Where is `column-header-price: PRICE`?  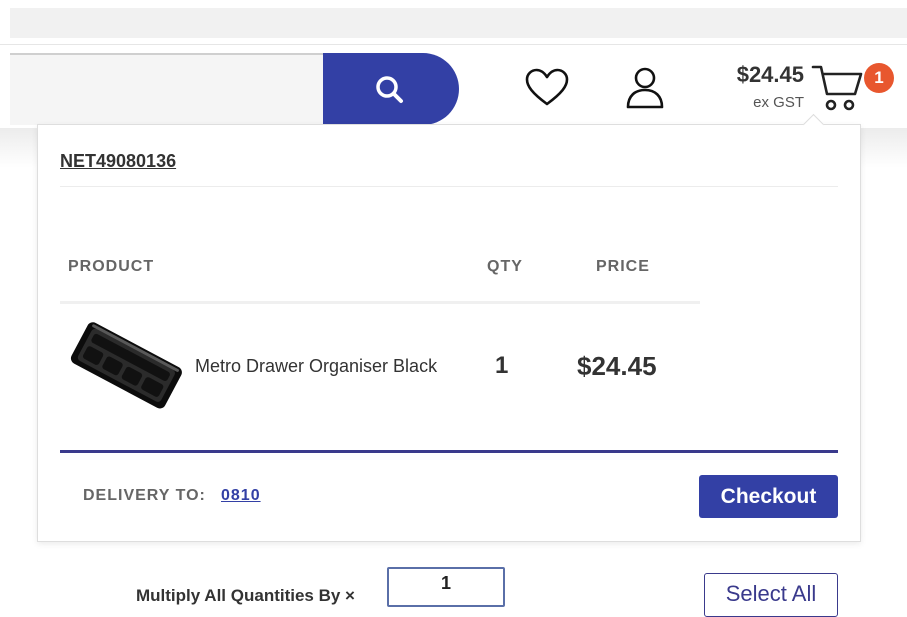 column-header-price: PRICE is located at coordinates (623, 266).